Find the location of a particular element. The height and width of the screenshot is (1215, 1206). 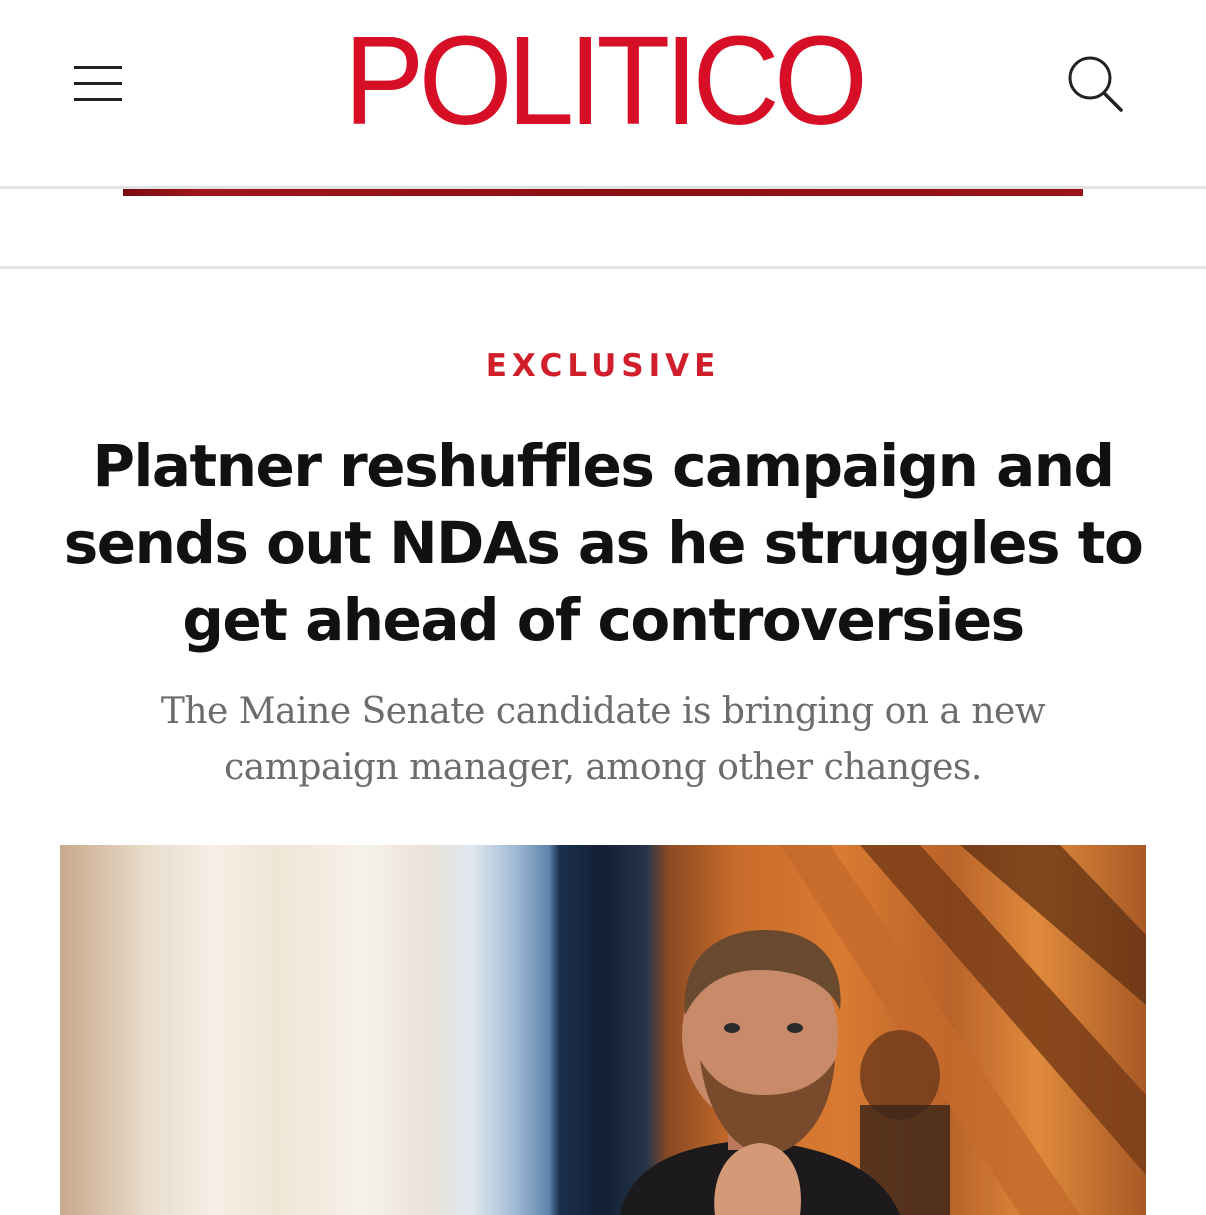

headline-line: Platner reshuffles campaign and is located at coordinates (603, 466).